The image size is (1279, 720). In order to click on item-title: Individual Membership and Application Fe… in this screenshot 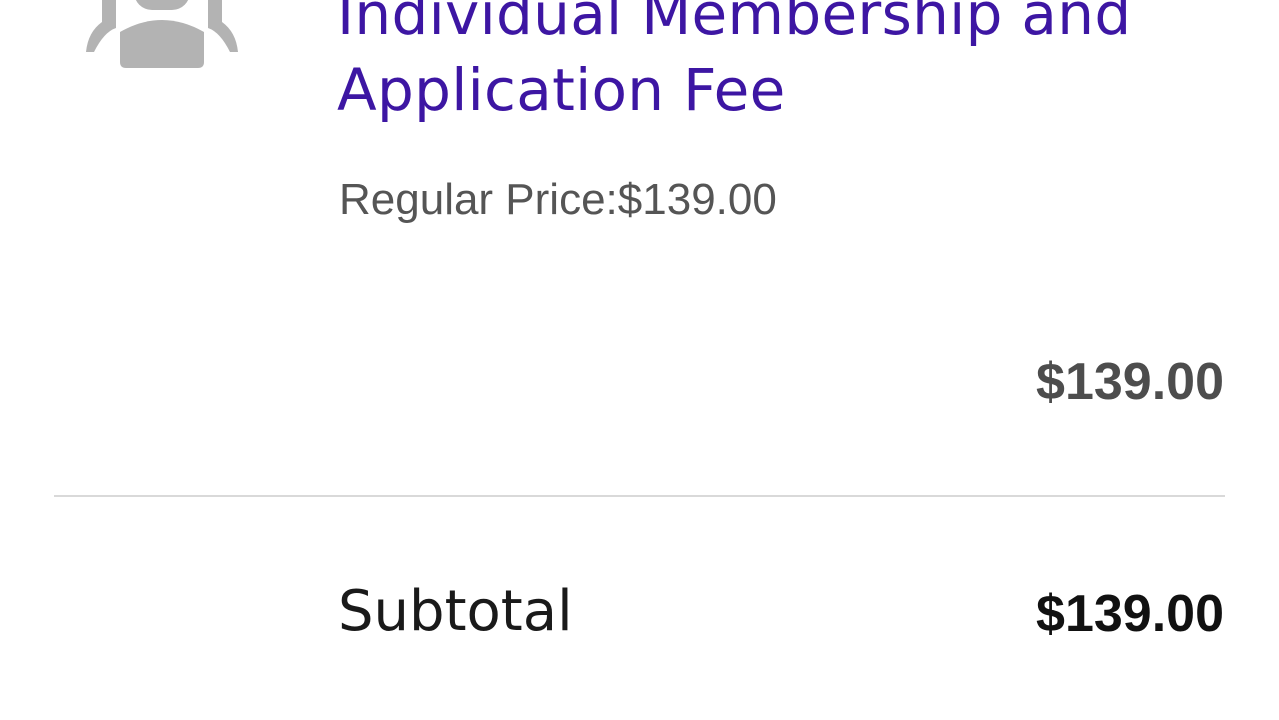, I will do `click(787, 64)`.